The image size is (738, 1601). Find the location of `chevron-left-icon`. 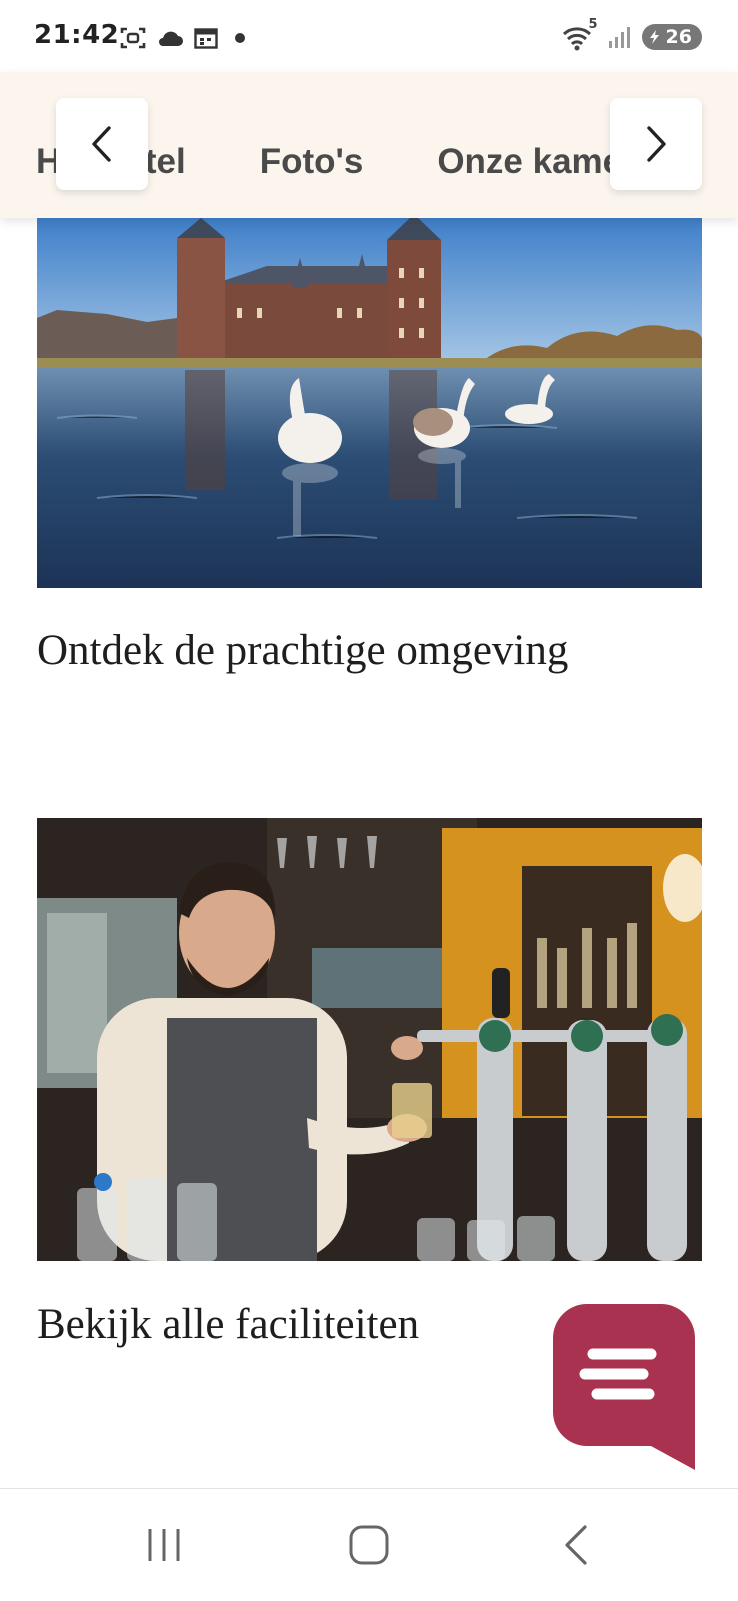

chevron-left-icon is located at coordinates (101, 144).